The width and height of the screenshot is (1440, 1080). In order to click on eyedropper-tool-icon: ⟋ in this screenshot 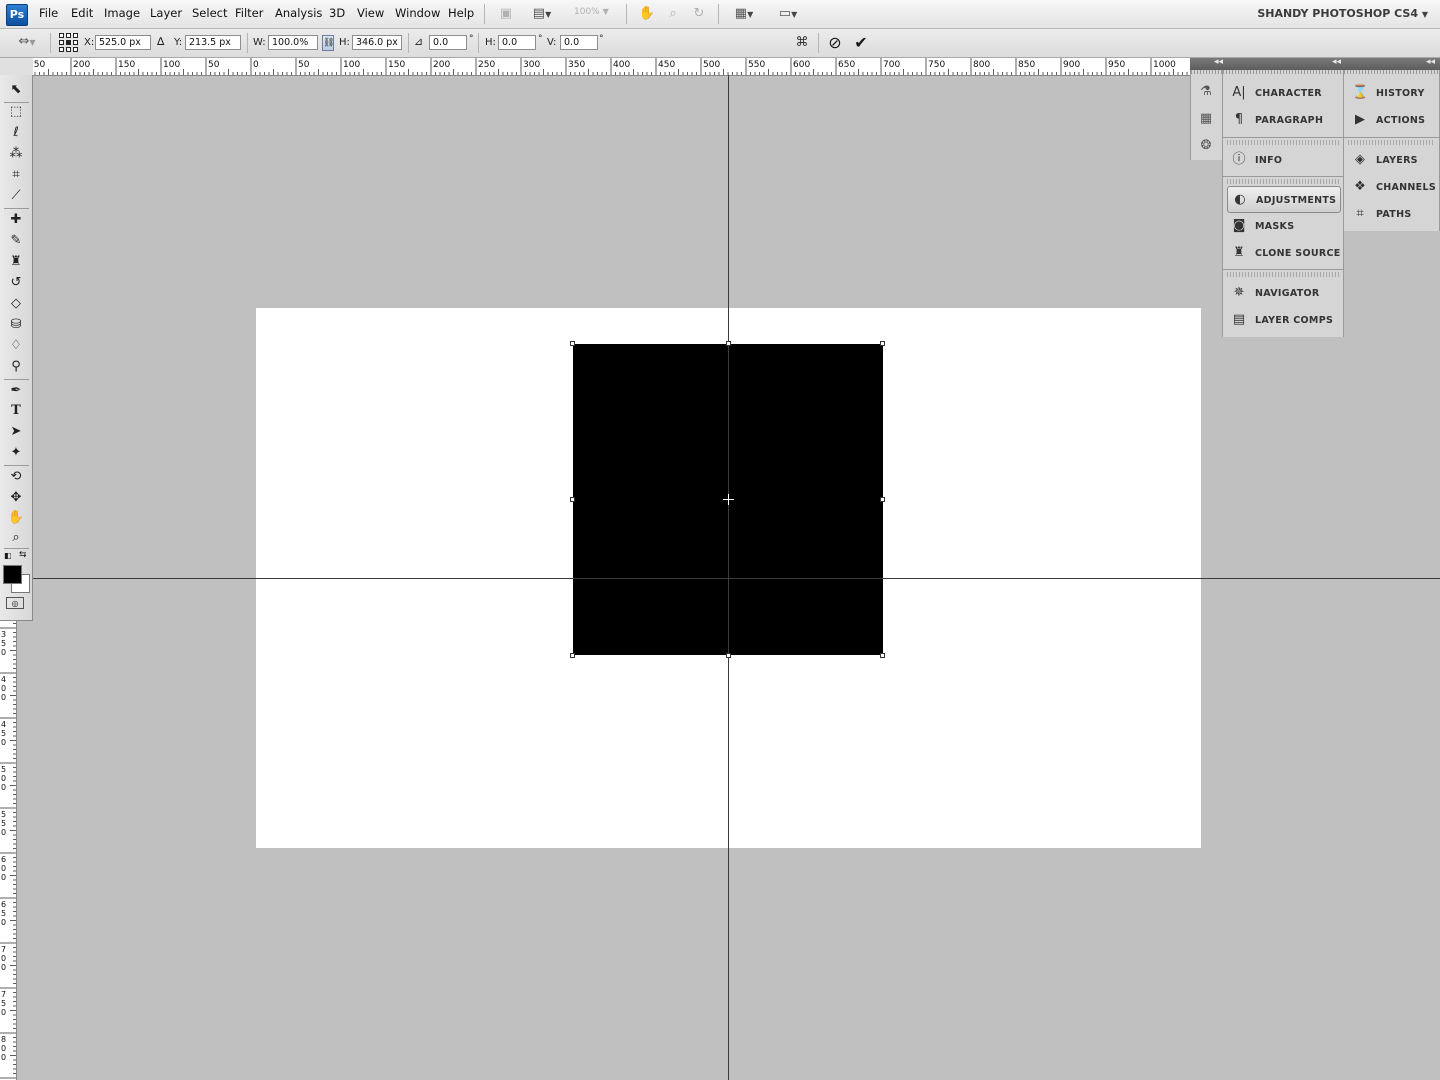, I will do `click(16, 196)`.